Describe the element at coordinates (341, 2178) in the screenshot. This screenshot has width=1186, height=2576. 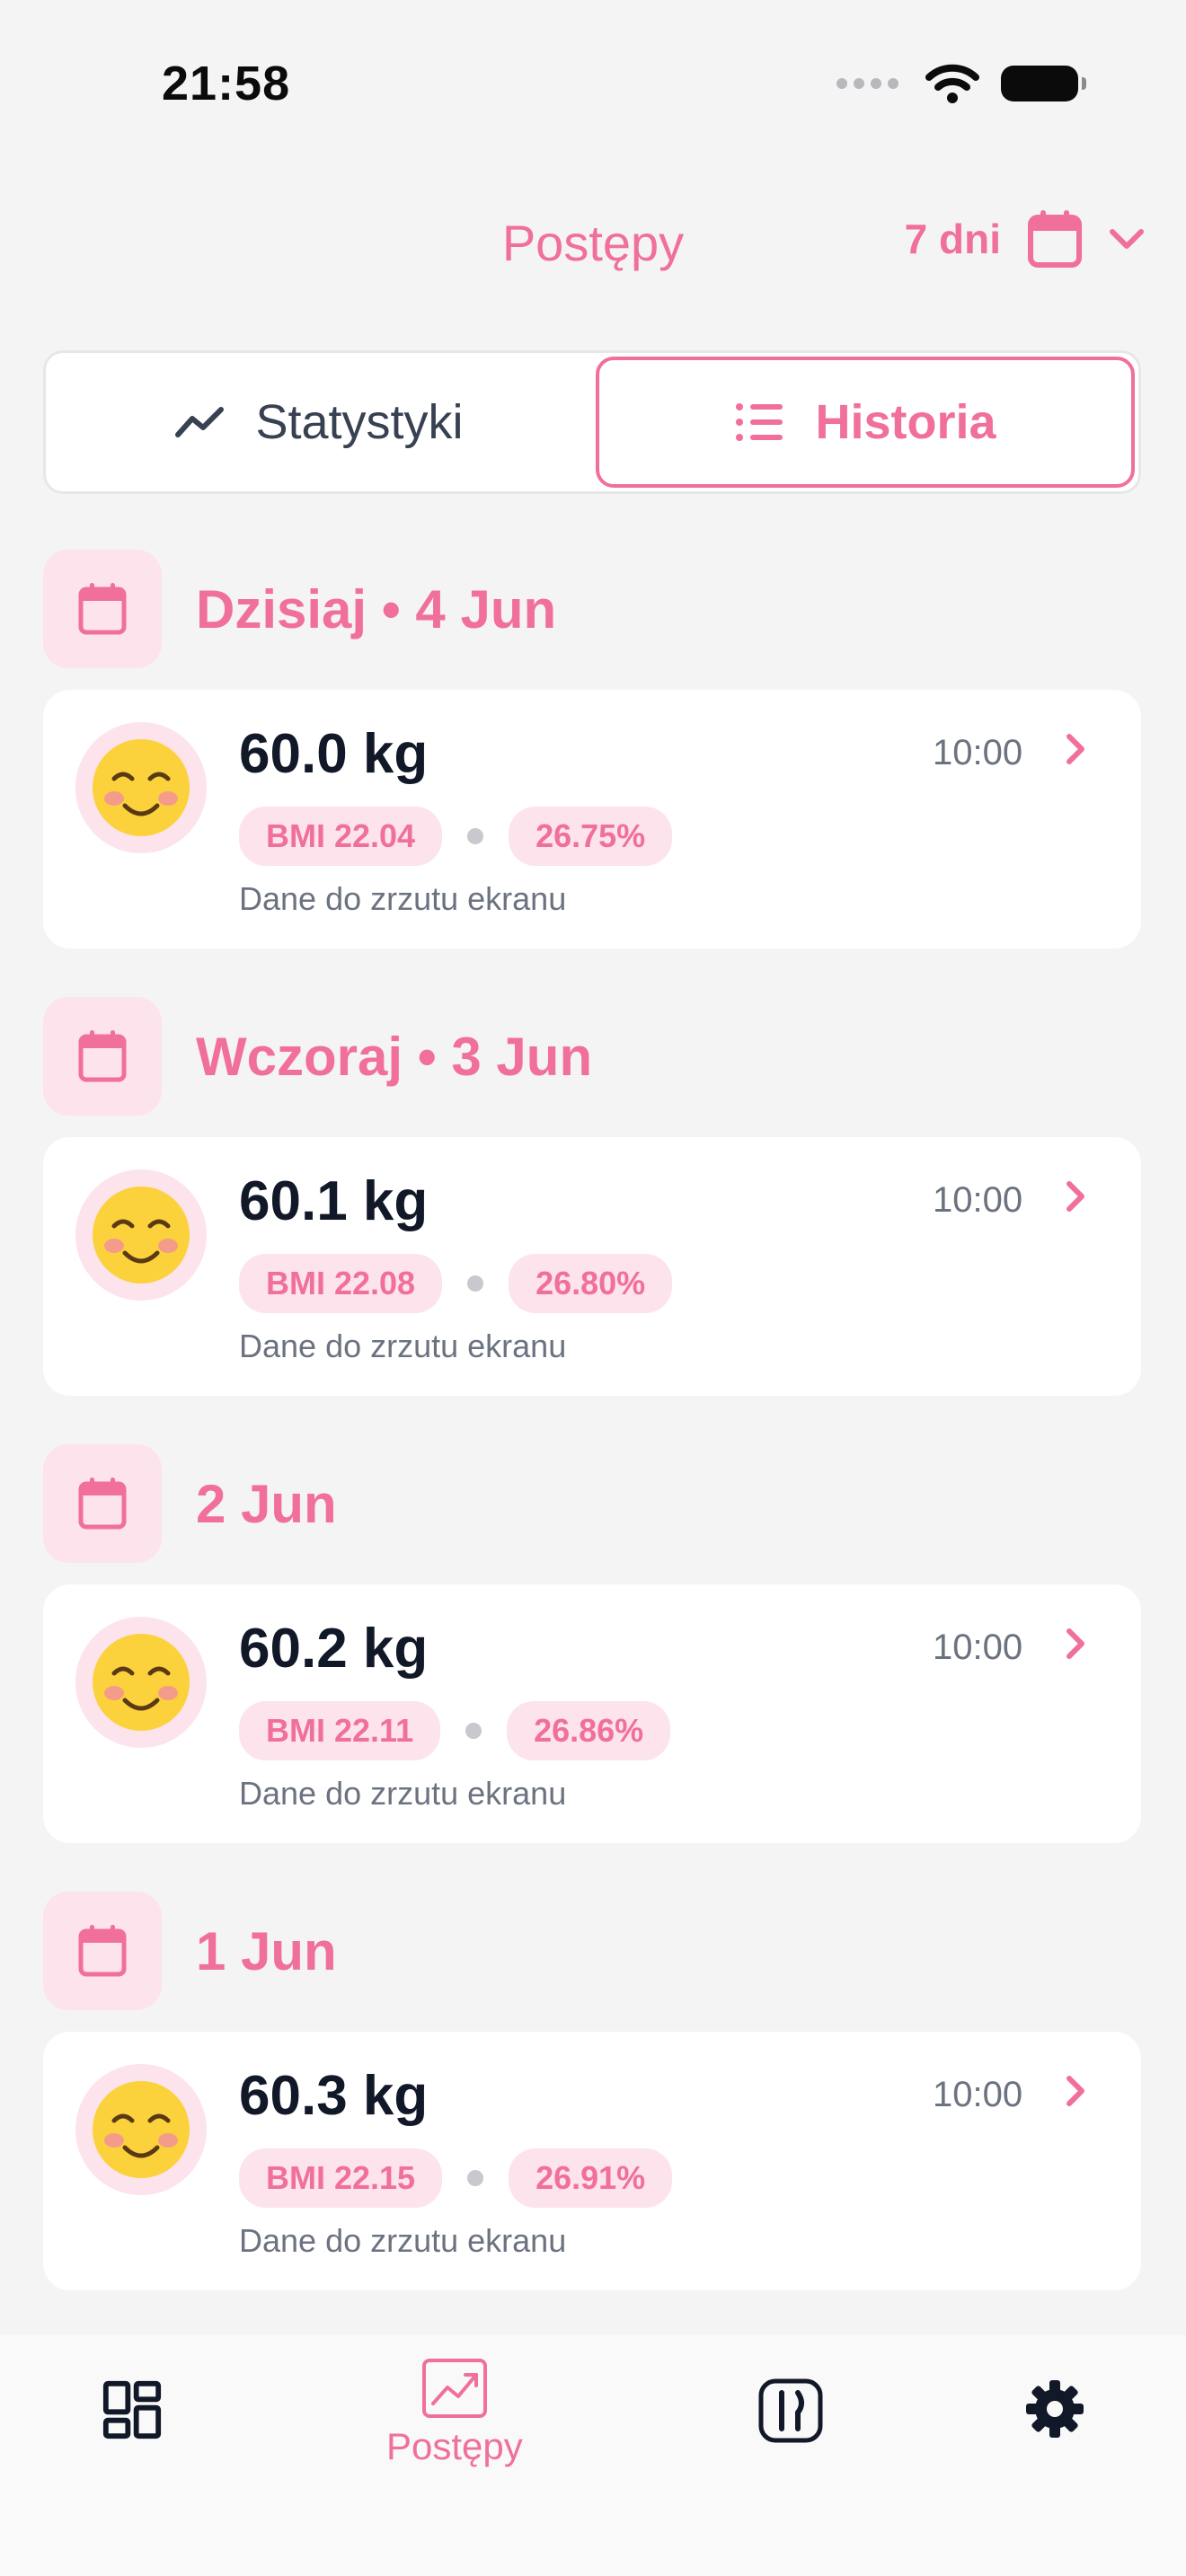
I see `bmi-badge: BMI 22.15` at that location.